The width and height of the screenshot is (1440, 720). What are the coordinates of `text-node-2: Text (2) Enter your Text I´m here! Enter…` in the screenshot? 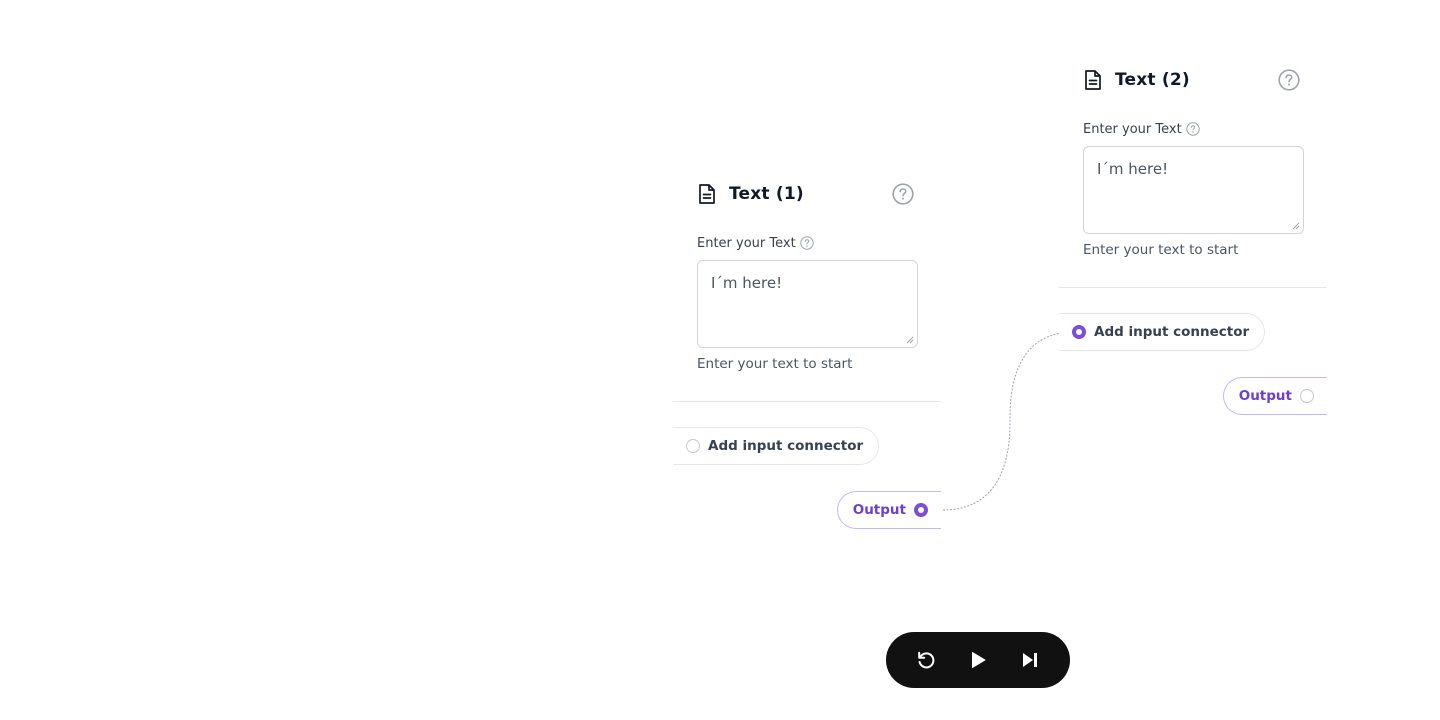 It's located at (1193, 252).